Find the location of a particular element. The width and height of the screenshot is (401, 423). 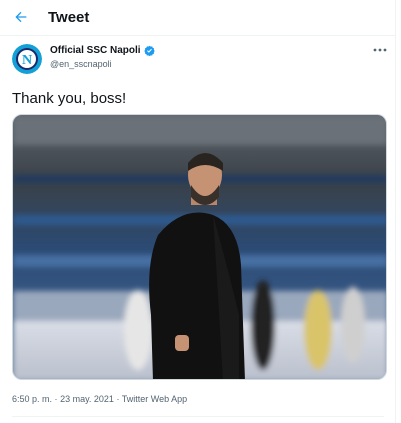

verified-badge-icon is located at coordinates (149, 50).